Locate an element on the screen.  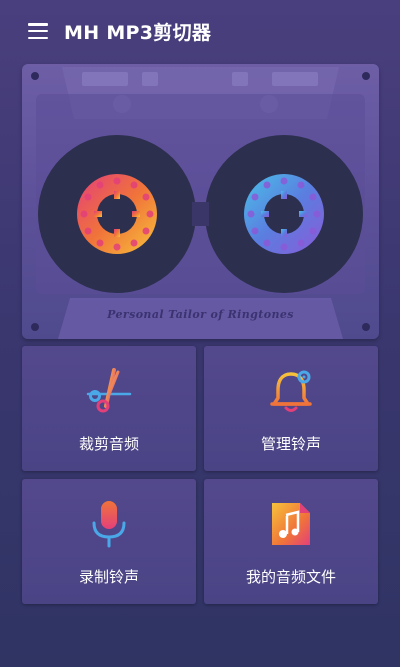
hamburger-menu-icon is located at coordinates (38, 31).